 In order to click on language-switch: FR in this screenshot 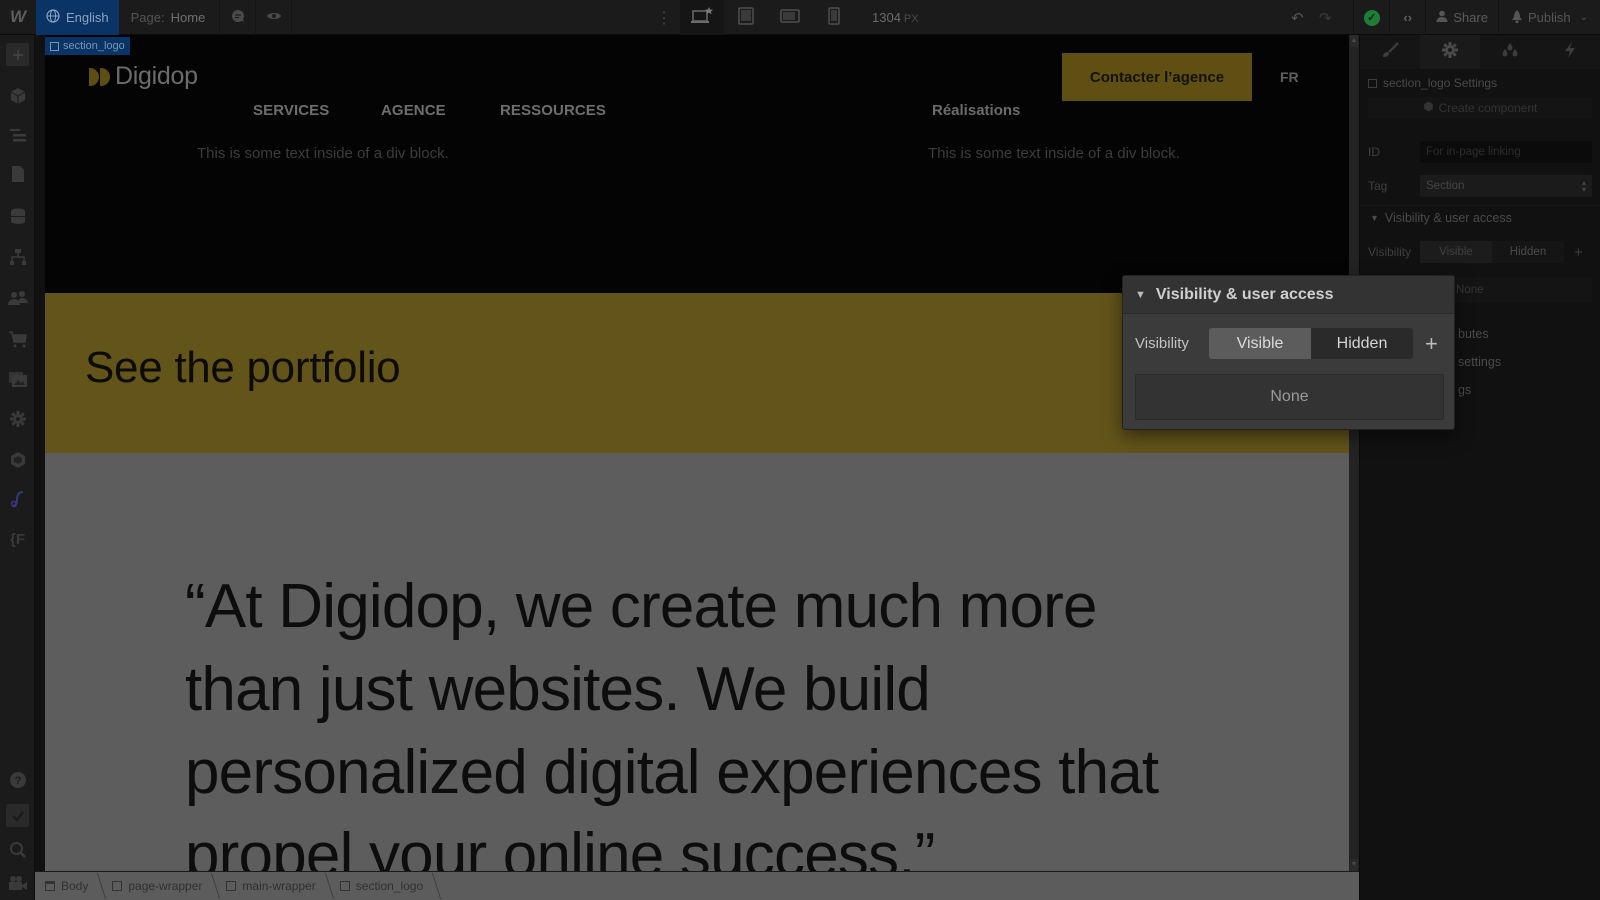, I will do `click(1289, 77)`.